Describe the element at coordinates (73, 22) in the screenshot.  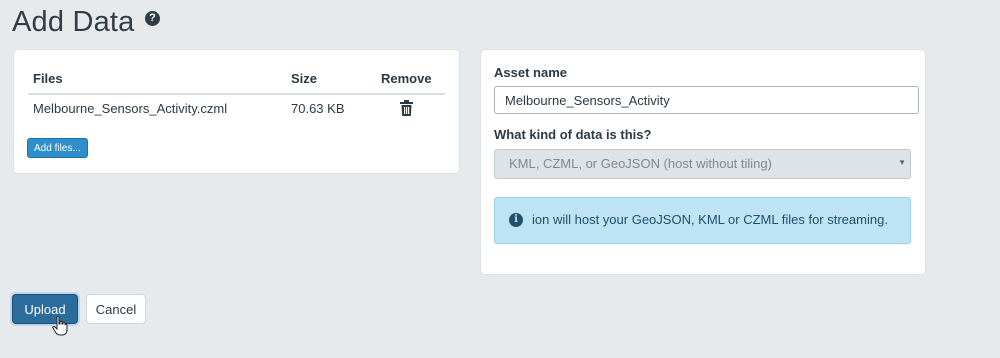
I see `page-title: Add Data` at that location.